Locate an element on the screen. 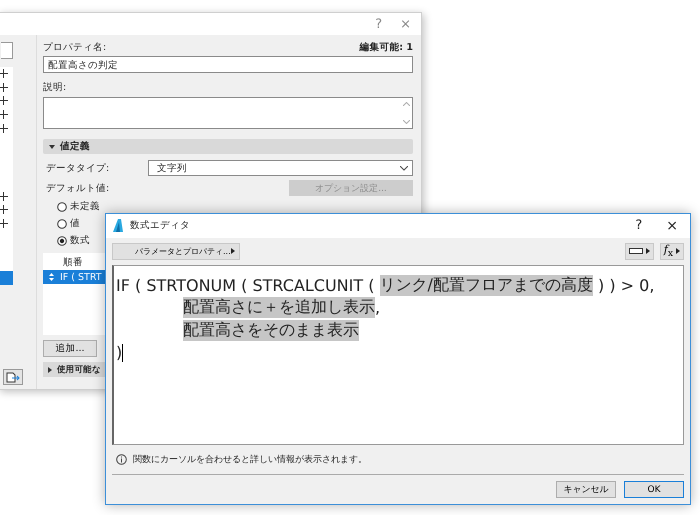 This screenshot has height=515, width=700. search-field is located at coordinates (7, 50).